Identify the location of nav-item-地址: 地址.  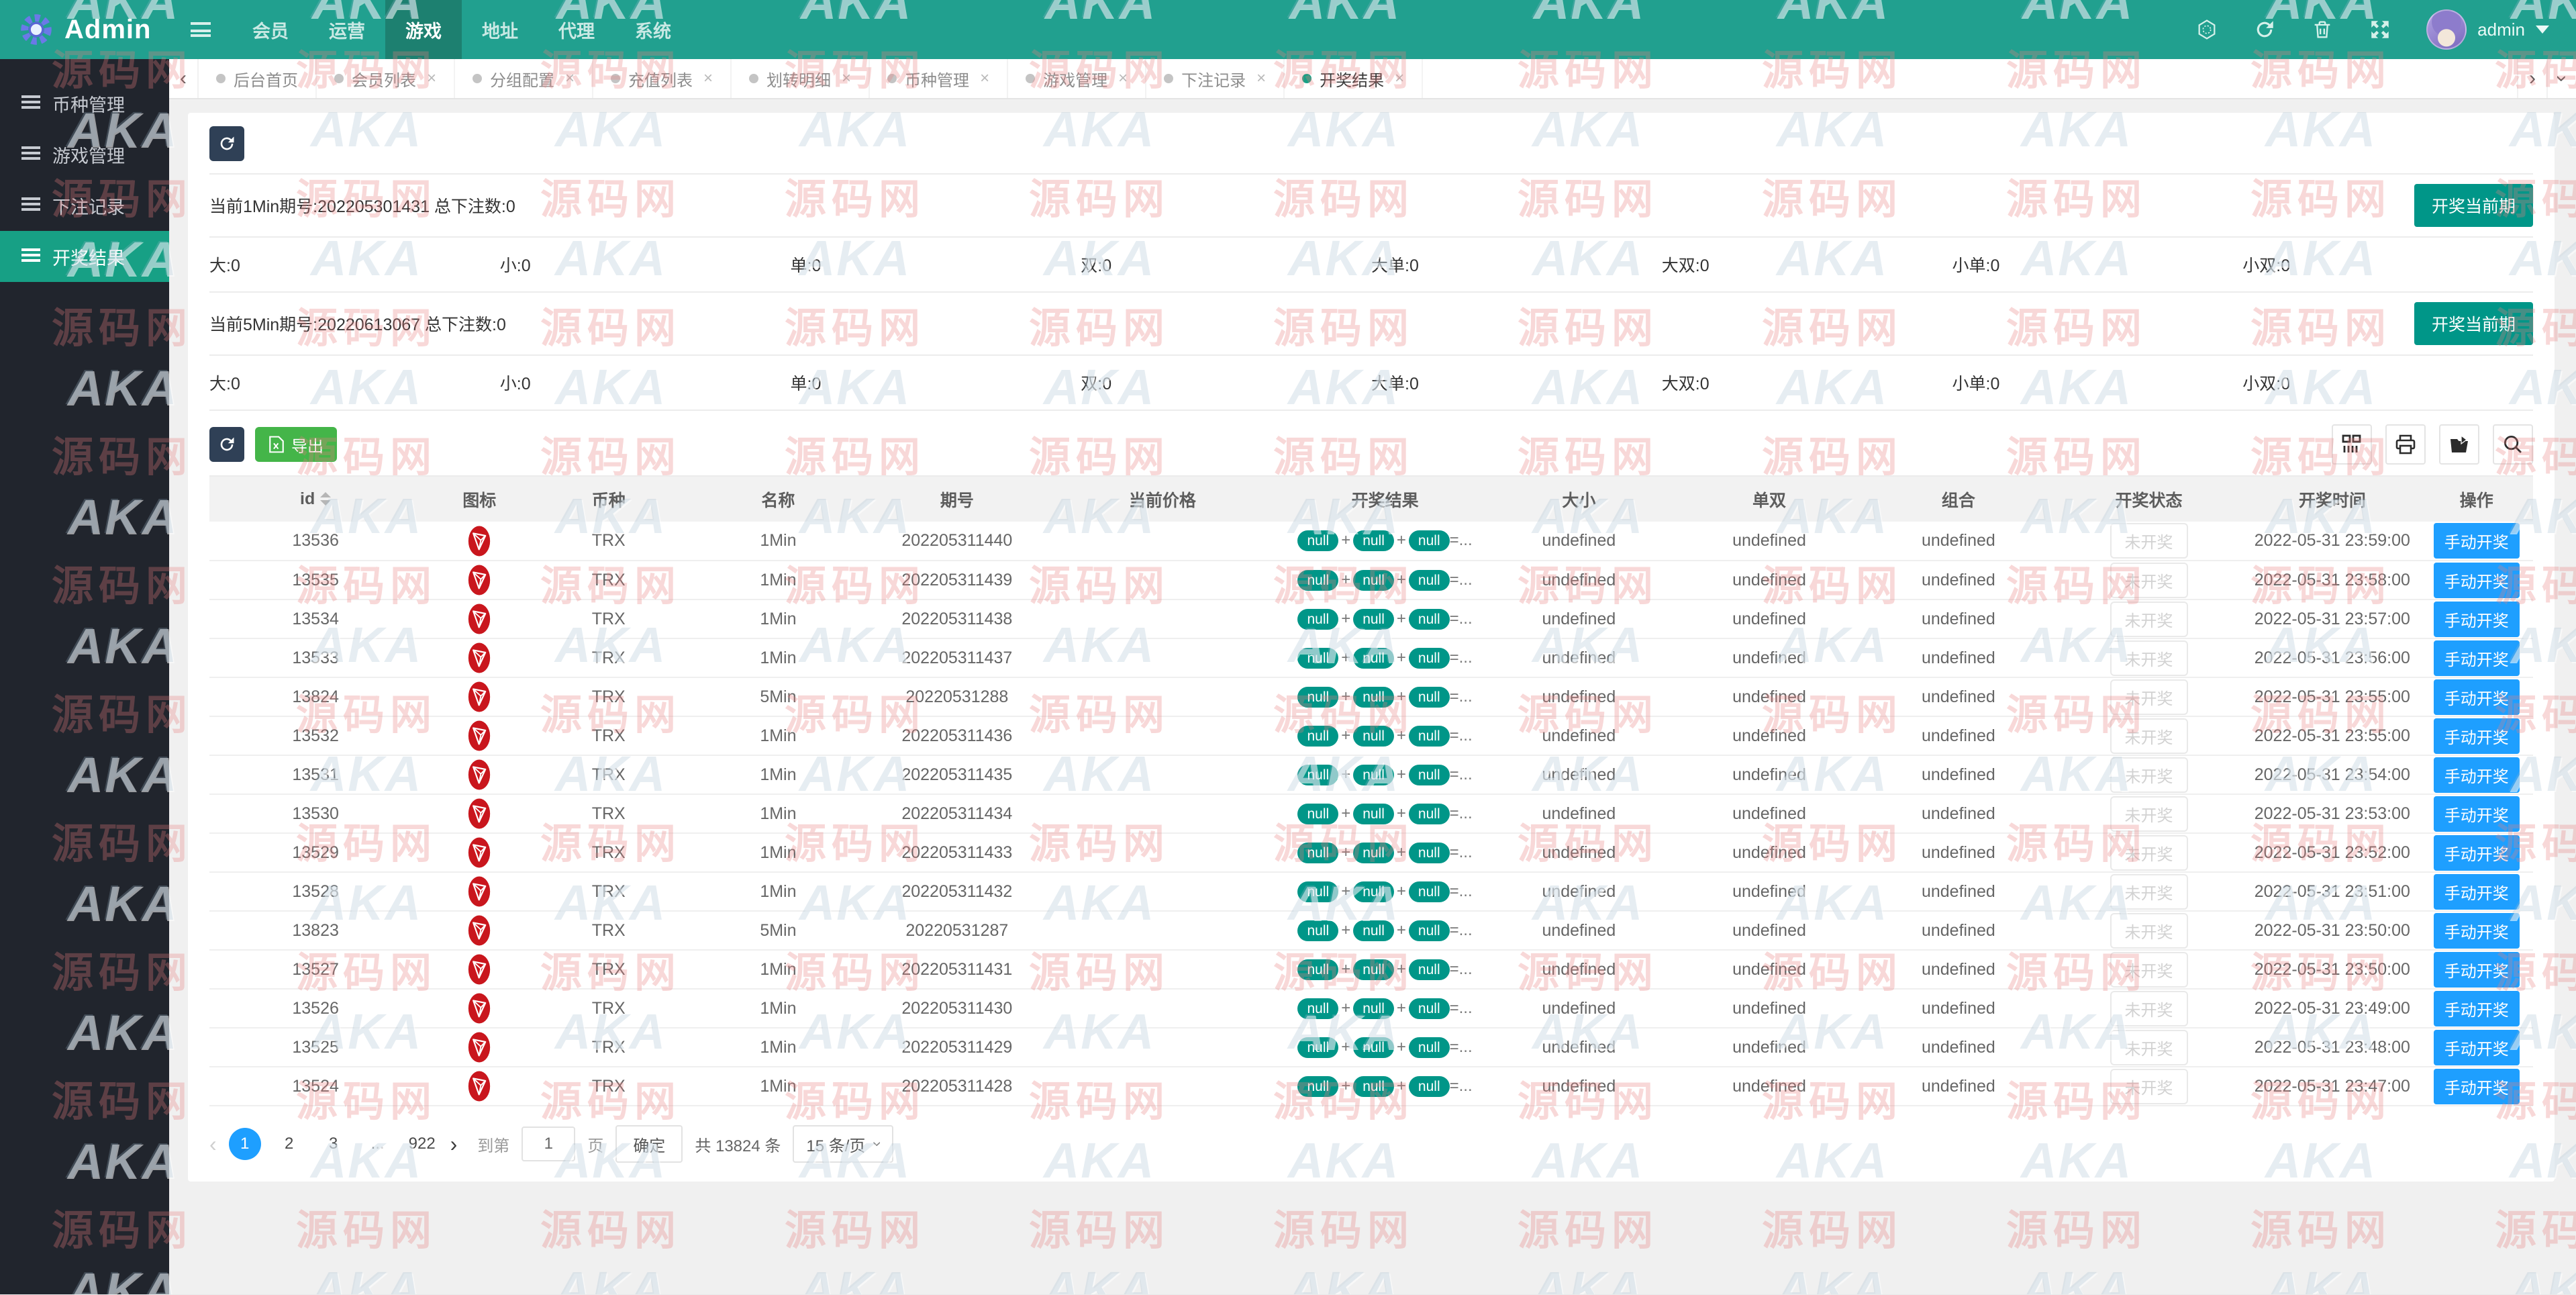
(500, 29).